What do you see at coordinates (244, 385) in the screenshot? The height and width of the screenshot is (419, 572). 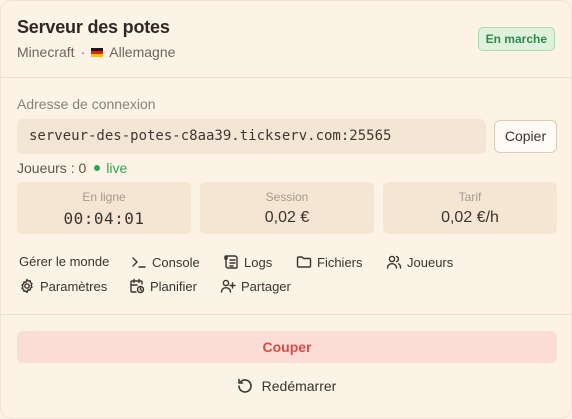 I see `restart-icon` at bounding box center [244, 385].